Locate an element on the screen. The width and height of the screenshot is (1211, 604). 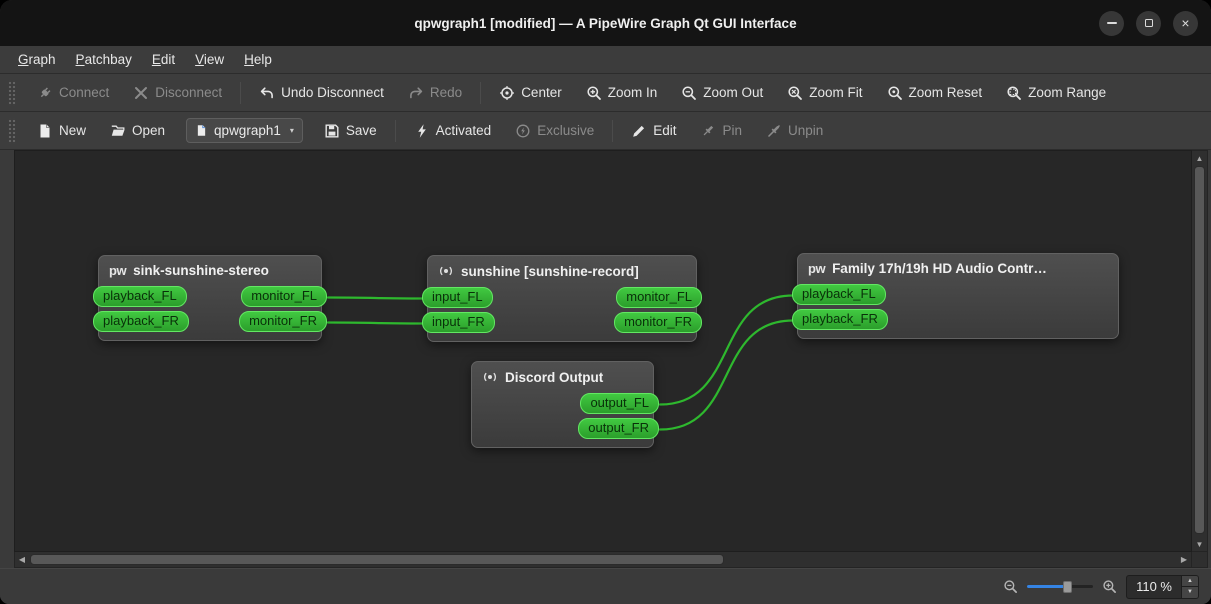
menu-view: View is located at coordinates (209, 59).